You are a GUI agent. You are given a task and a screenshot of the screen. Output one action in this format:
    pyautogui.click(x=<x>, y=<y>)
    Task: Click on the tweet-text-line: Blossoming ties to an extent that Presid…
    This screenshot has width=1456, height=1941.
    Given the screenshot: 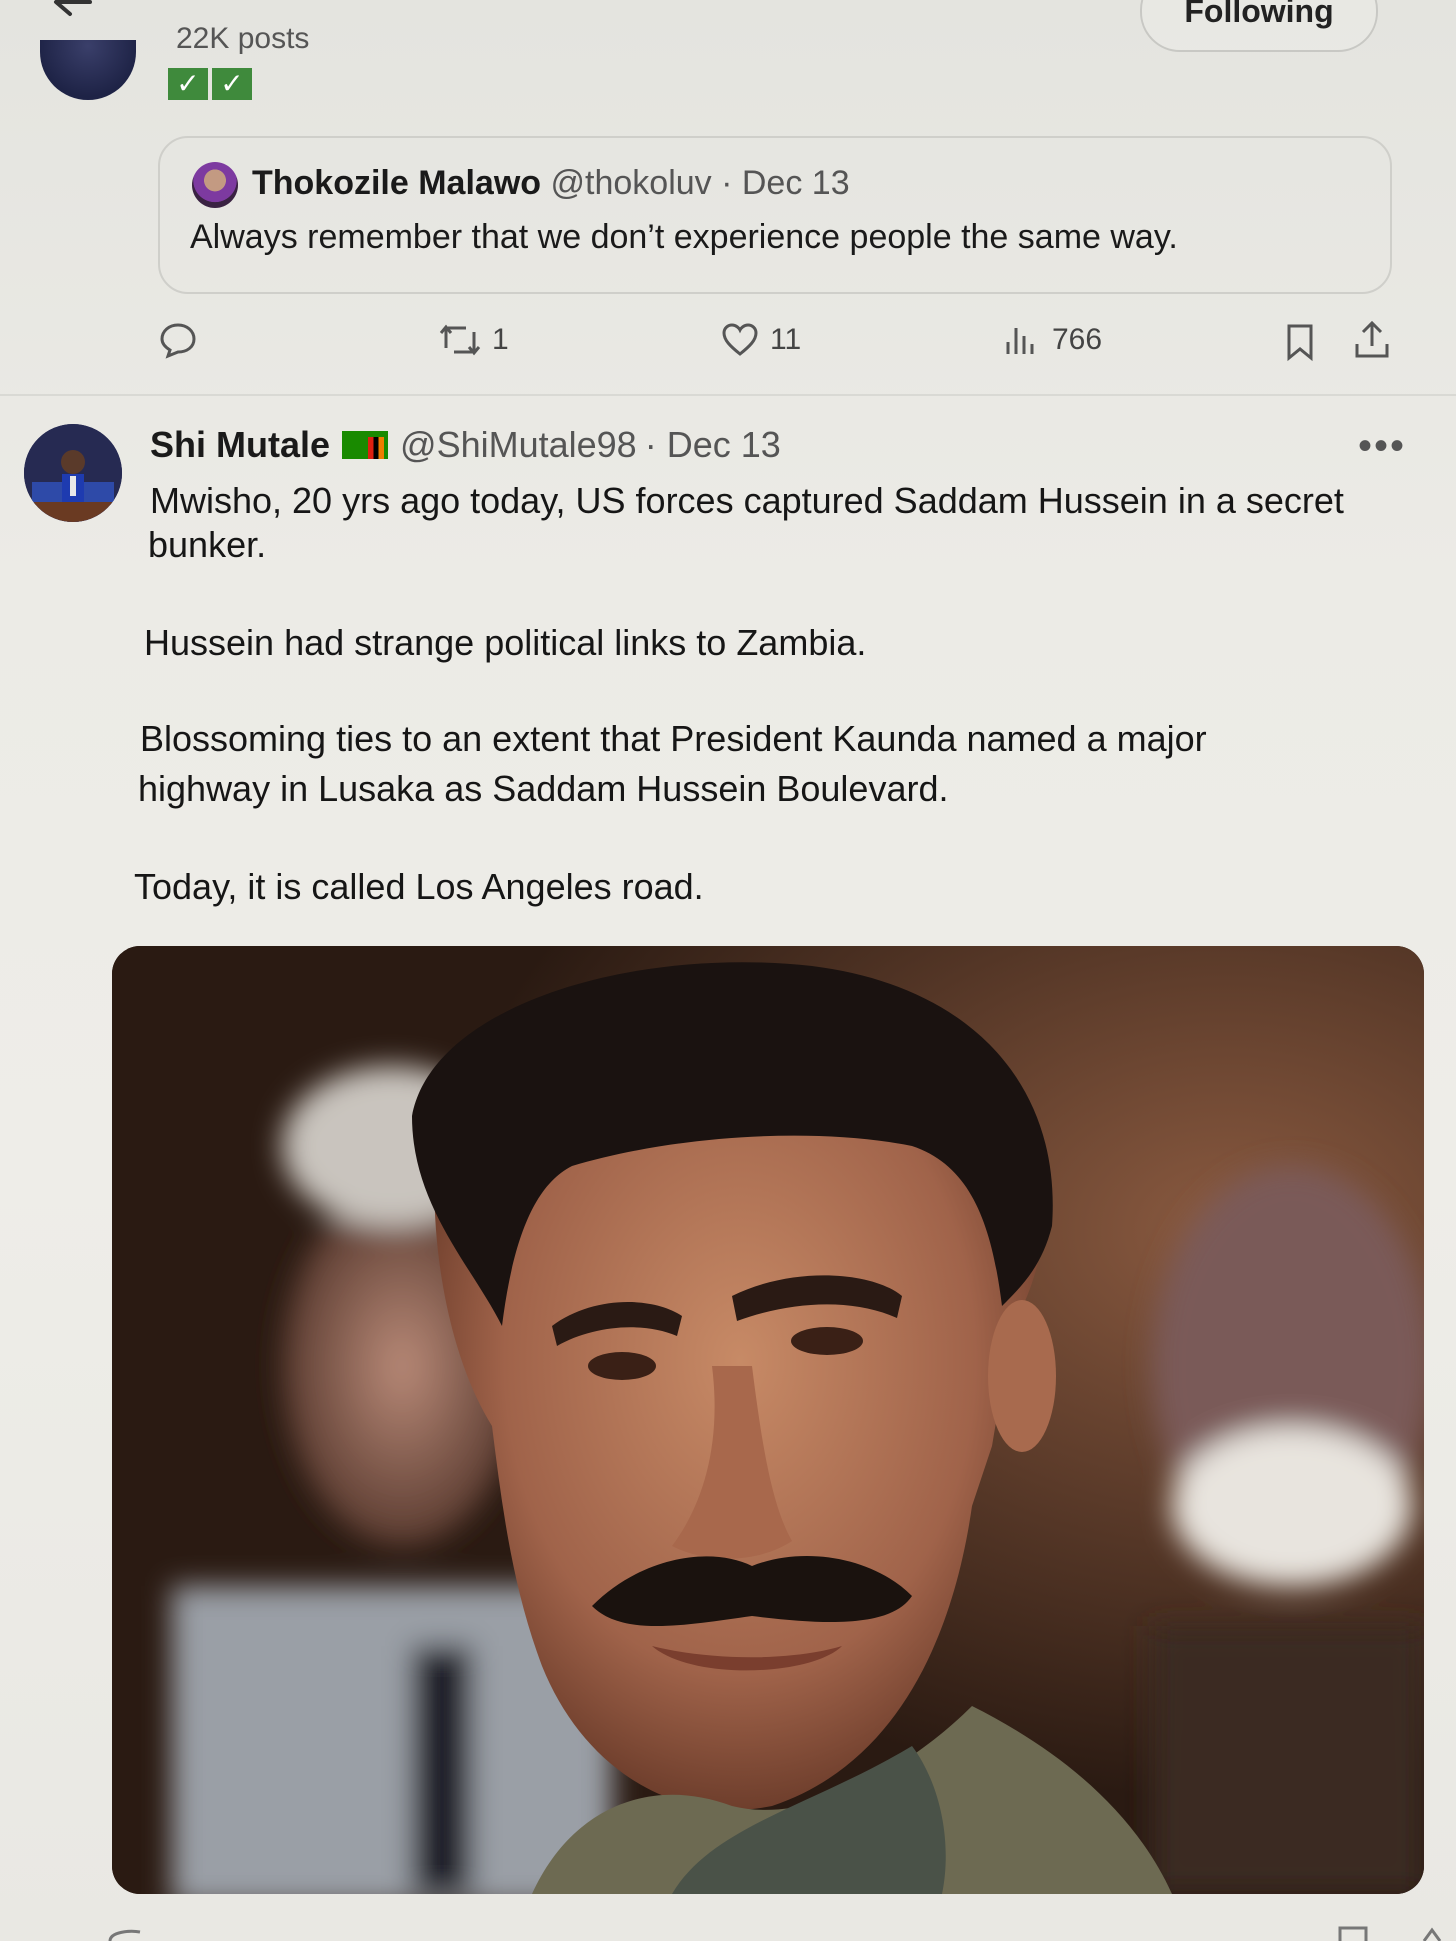 What is the action you would take?
    pyautogui.click(x=673, y=738)
    